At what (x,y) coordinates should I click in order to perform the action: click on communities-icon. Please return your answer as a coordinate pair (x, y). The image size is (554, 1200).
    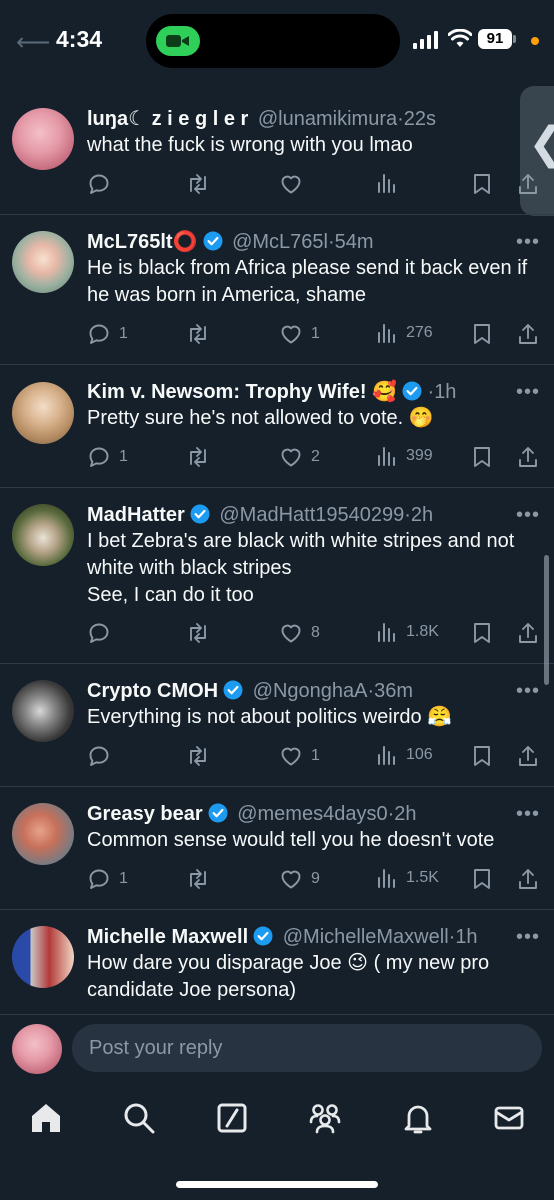
    Looking at the image, I should click on (325, 1118).